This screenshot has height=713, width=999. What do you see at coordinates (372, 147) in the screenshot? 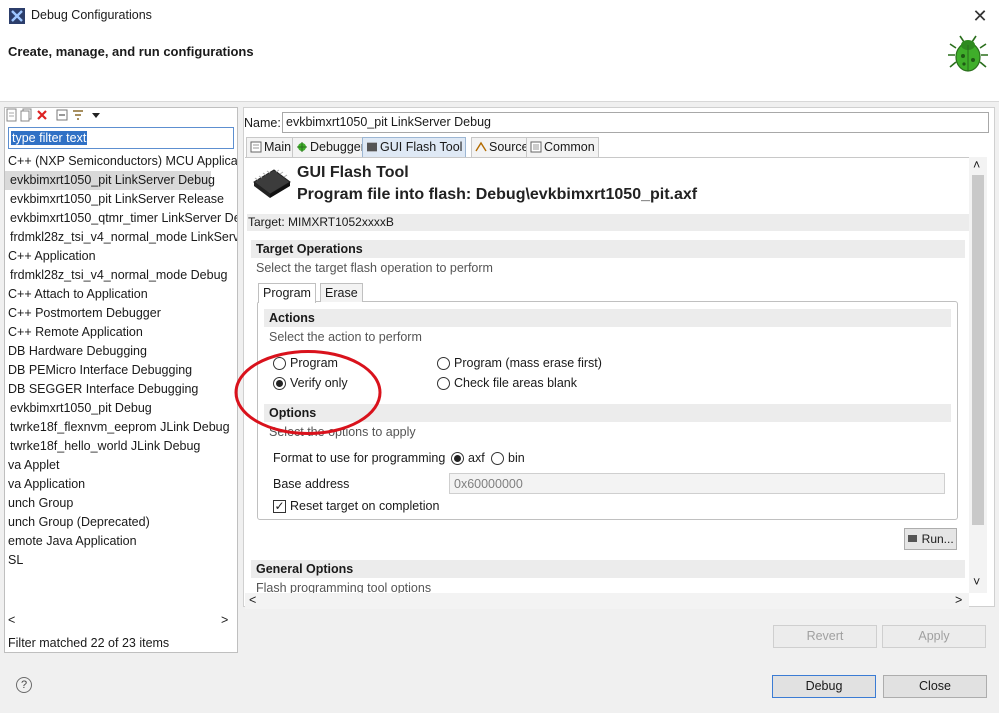
I see `flash-tab-icon` at bounding box center [372, 147].